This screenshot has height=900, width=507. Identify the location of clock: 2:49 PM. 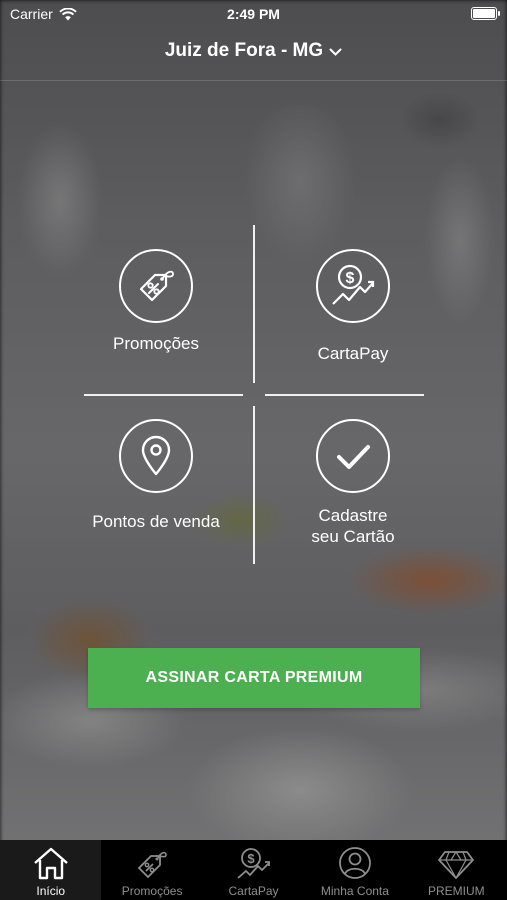
(253, 14).